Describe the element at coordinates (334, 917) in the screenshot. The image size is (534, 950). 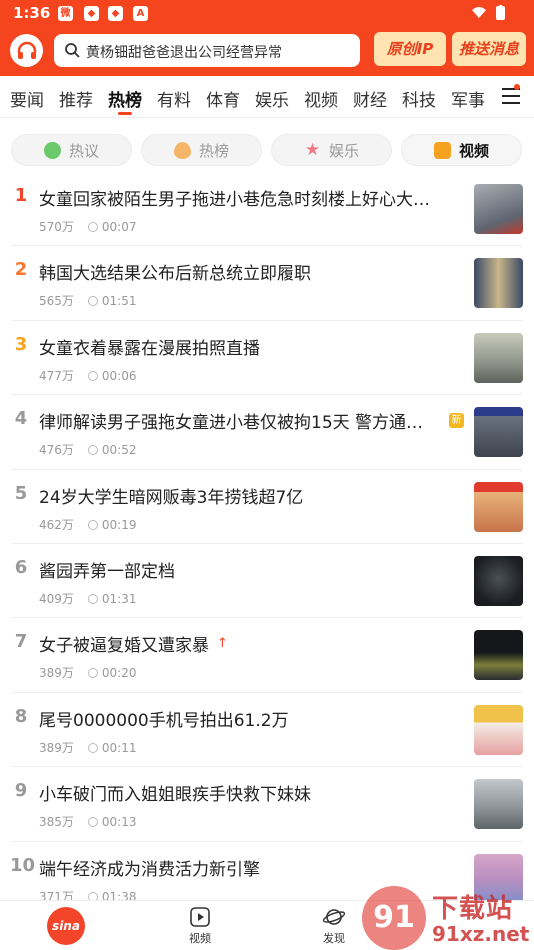
I see `planet-icon` at that location.